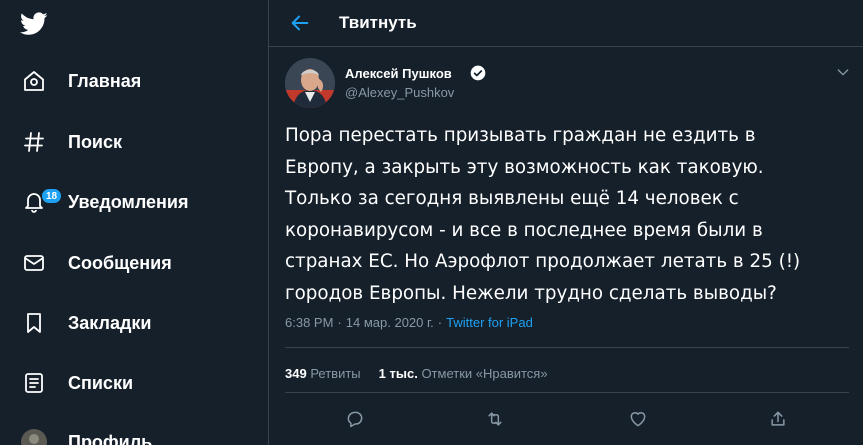 Image resolution: width=863 pixels, height=445 pixels. What do you see at coordinates (52, 196) in the screenshot?
I see `notification-badge: 18` at bounding box center [52, 196].